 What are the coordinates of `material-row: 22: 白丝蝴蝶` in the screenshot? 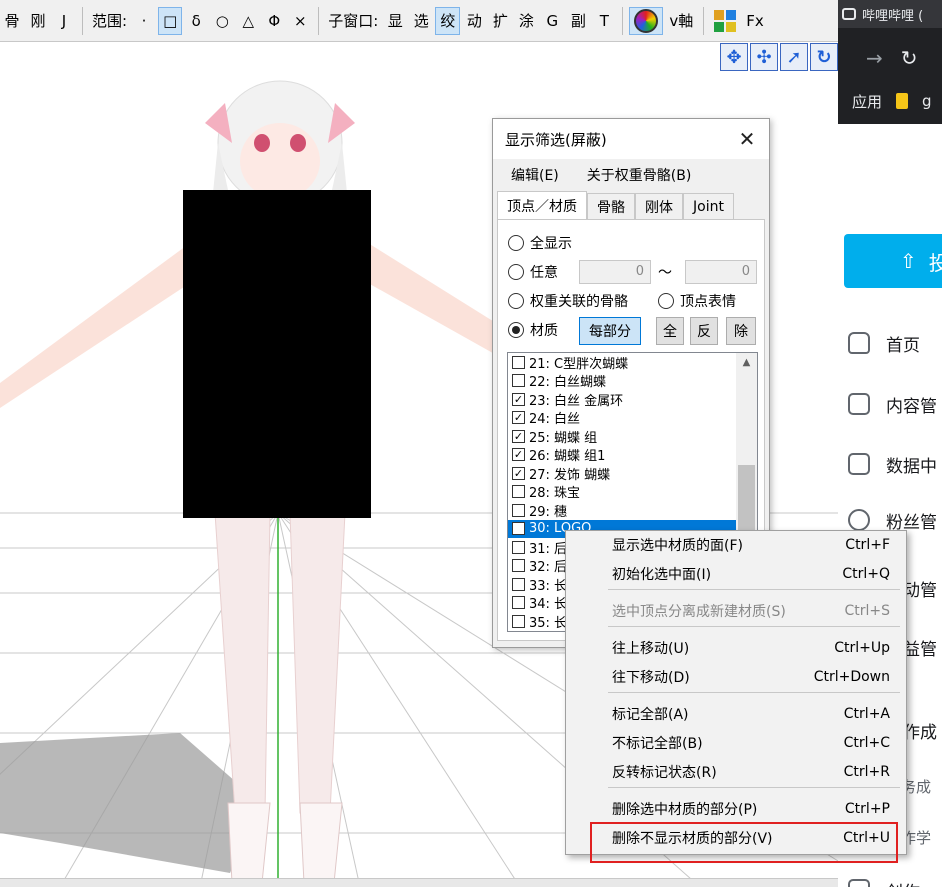 It's located at (622, 381).